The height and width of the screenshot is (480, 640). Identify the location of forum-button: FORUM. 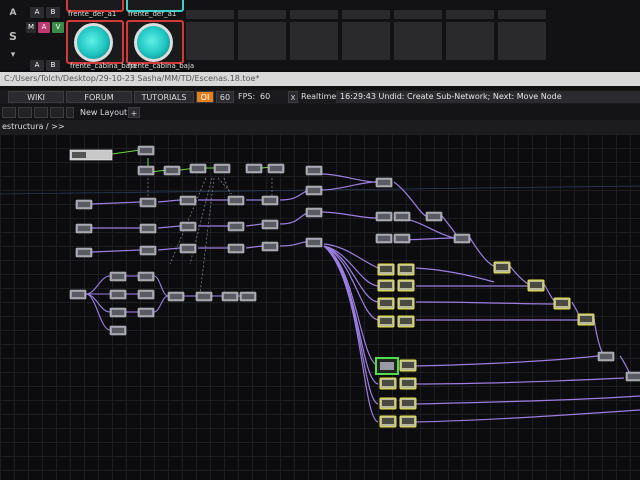
(99, 97).